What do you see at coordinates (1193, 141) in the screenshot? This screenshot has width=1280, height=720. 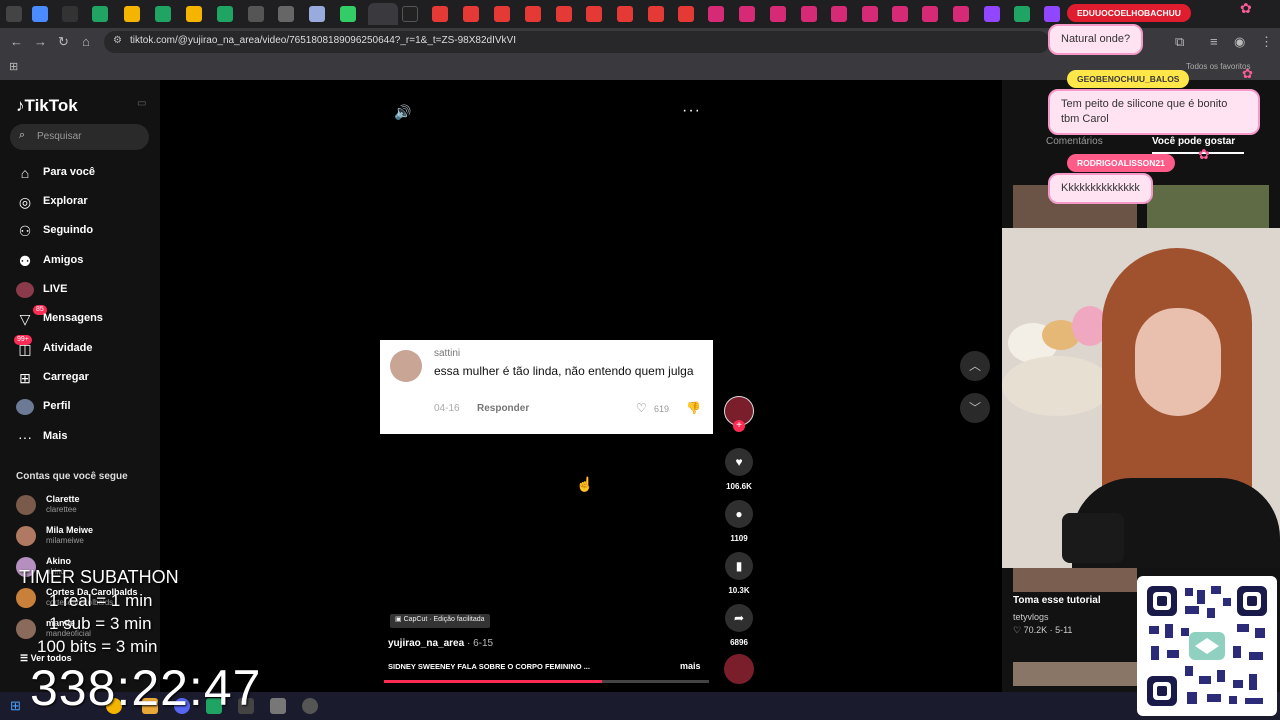 I see `tab-recommended: Você pode gostar` at bounding box center [1193, 141].